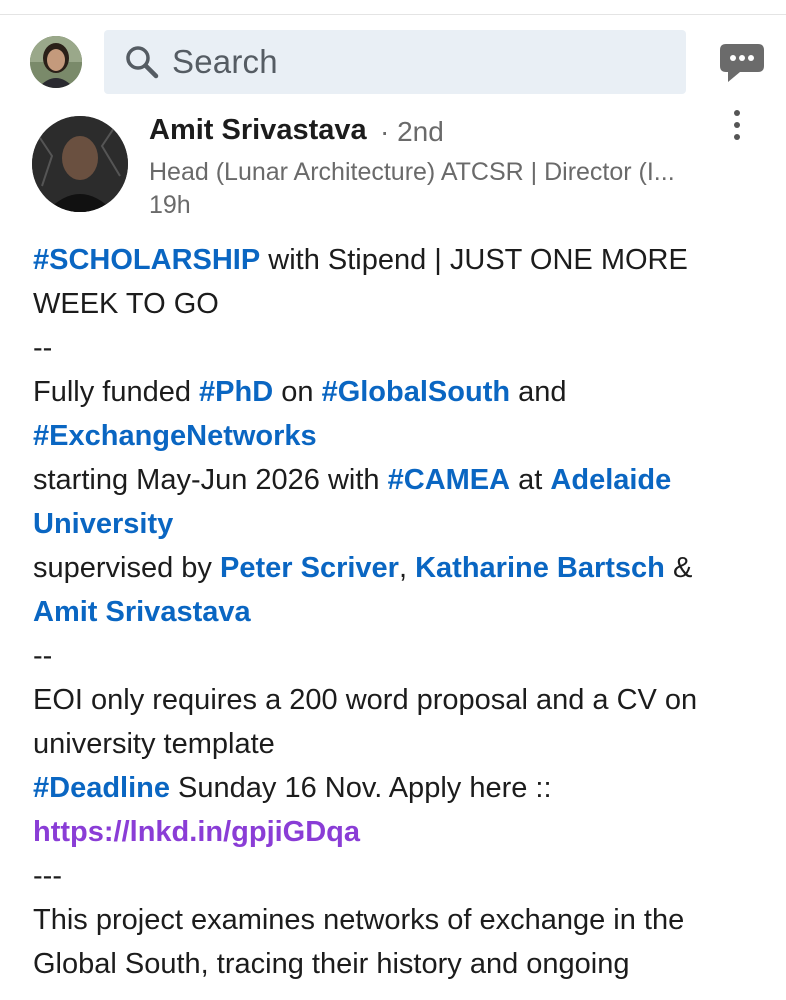  I want to click on post-text: ,, so click(407, 568).